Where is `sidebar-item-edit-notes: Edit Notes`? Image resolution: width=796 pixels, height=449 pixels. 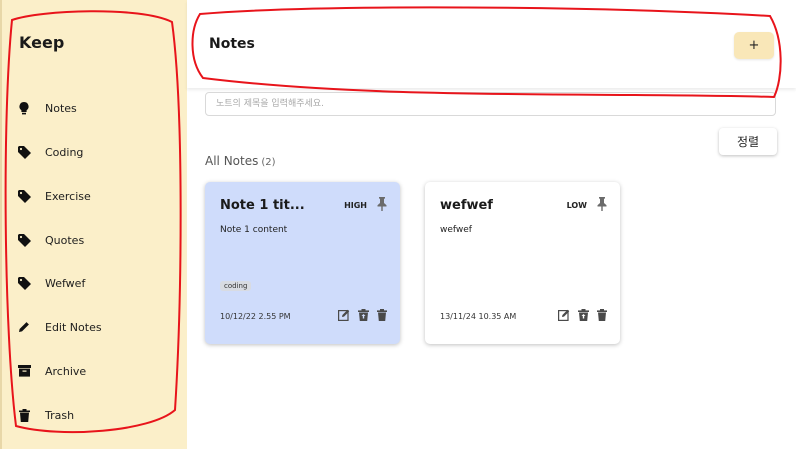 sidebar-item-edit-notes: Edit Notes is located at coordinates (93, 327).